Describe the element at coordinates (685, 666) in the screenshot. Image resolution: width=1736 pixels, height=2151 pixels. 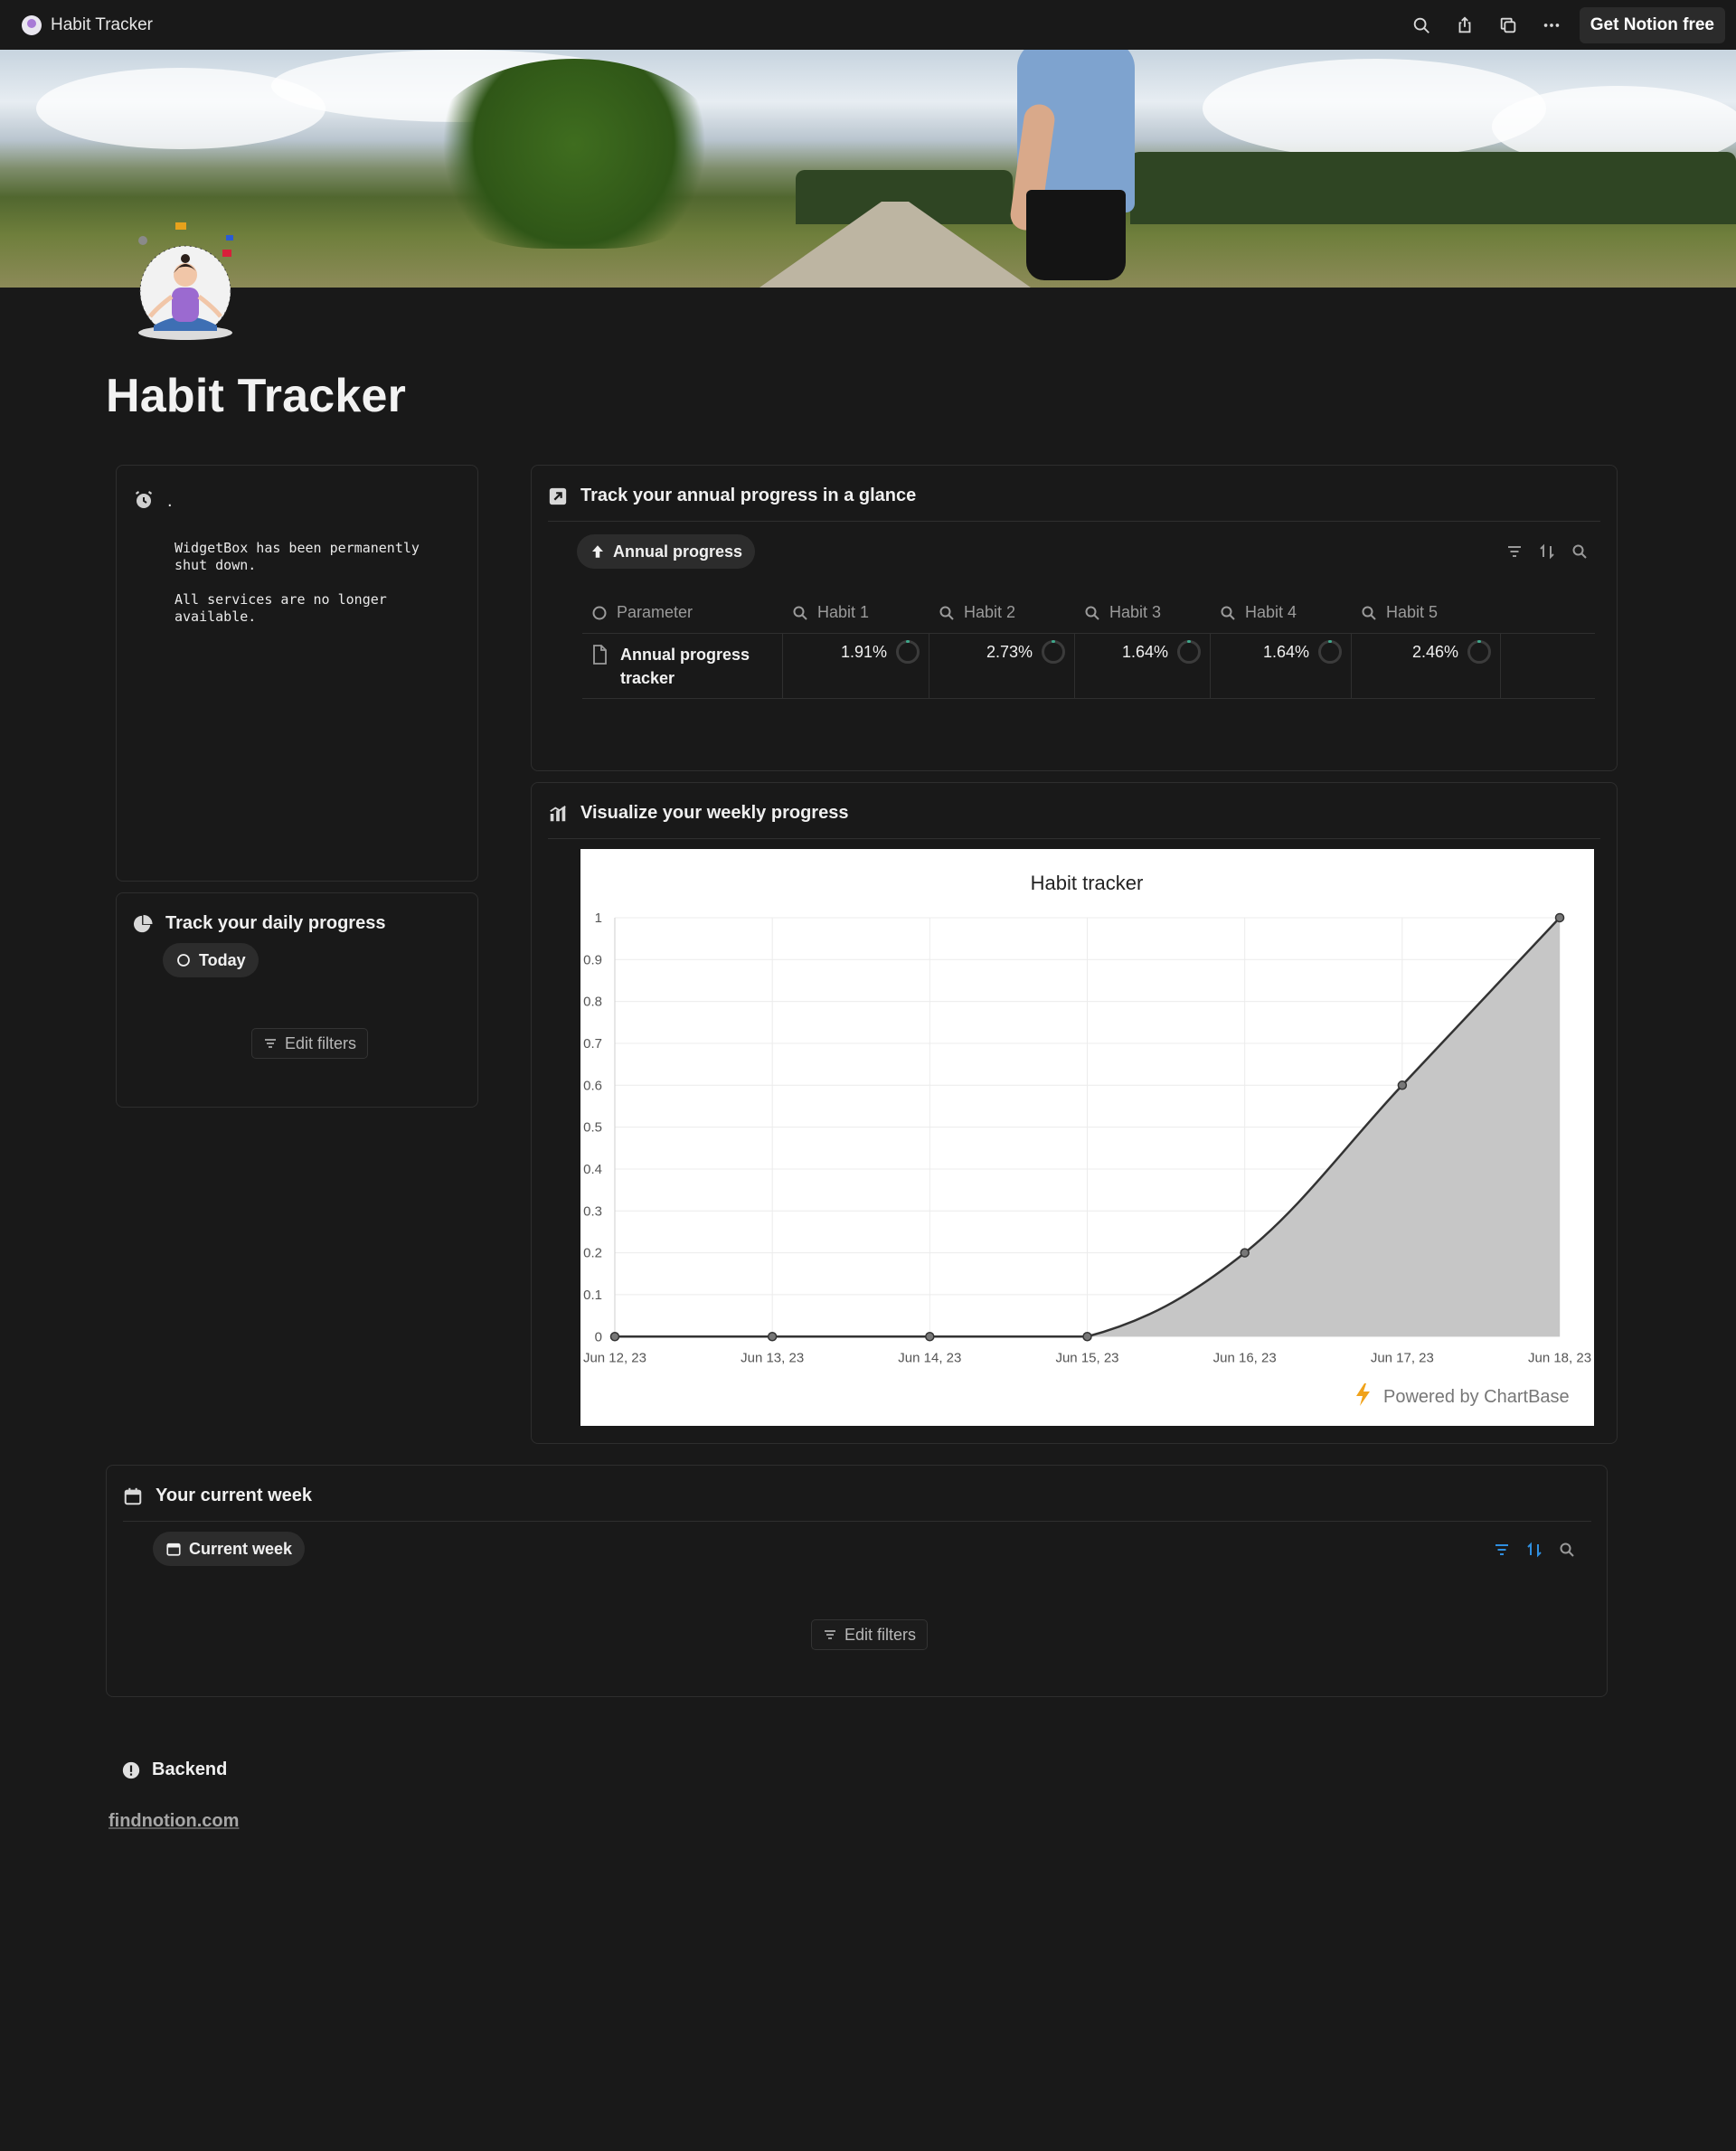
I see `row-name: Annual progress tracker` at that location.